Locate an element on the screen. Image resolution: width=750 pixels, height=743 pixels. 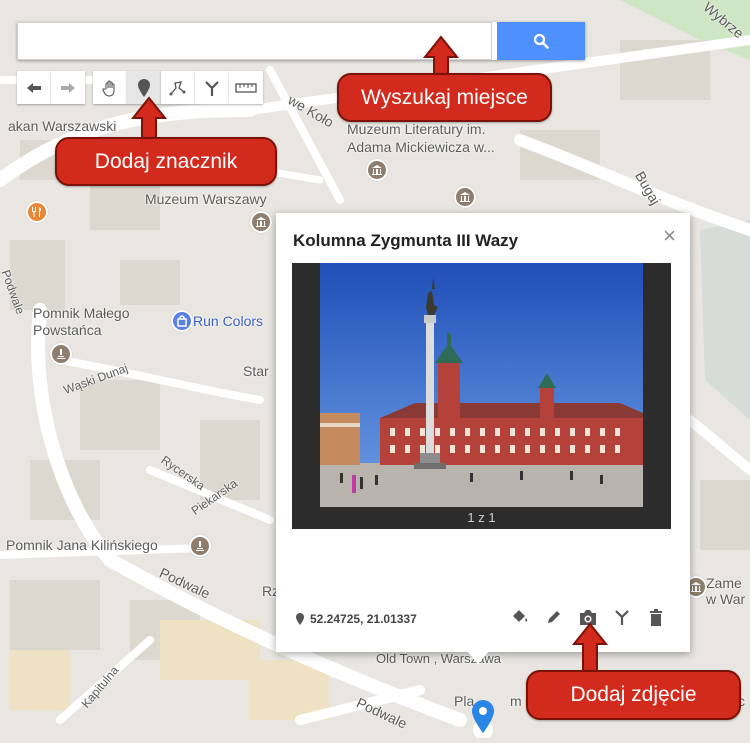
map-pin-icon is located at coordinates (483, 720).